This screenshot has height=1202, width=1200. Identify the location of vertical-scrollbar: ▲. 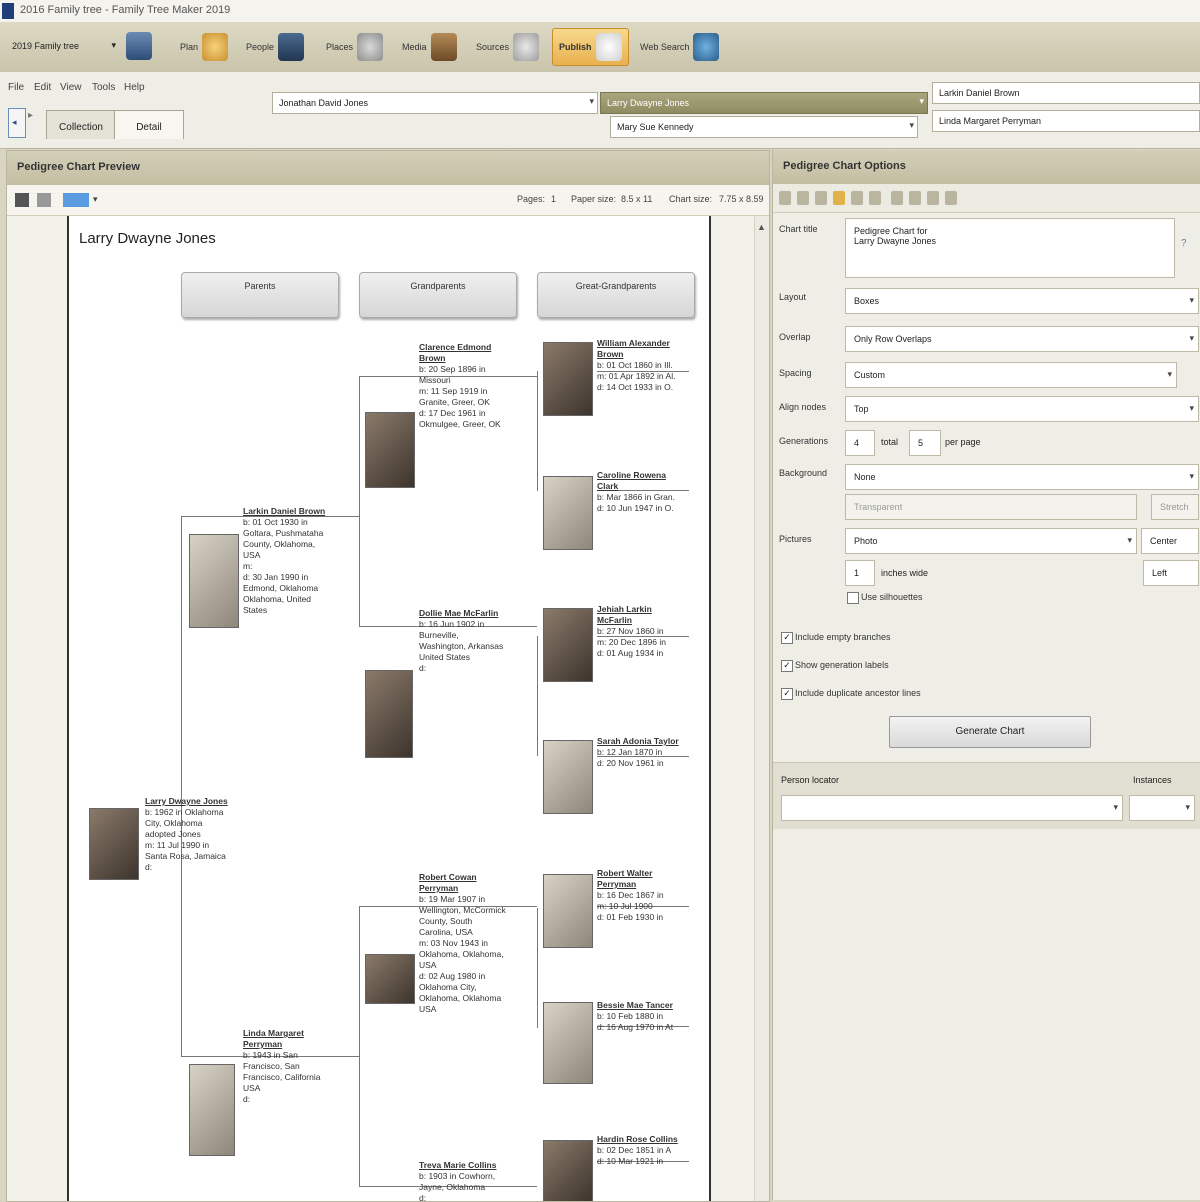
(761, 708).